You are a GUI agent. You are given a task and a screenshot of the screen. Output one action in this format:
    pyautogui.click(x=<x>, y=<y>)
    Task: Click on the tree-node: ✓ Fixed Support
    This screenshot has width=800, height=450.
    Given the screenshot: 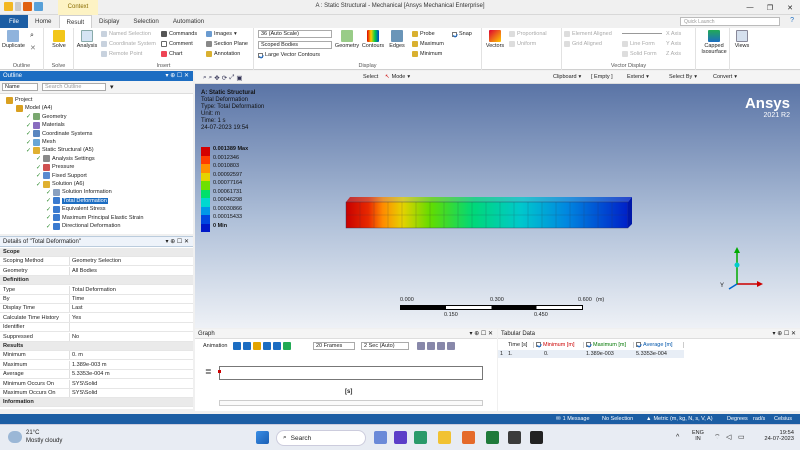 What is the action you would take?
    pyautogui.click(x=61, y=176)
    